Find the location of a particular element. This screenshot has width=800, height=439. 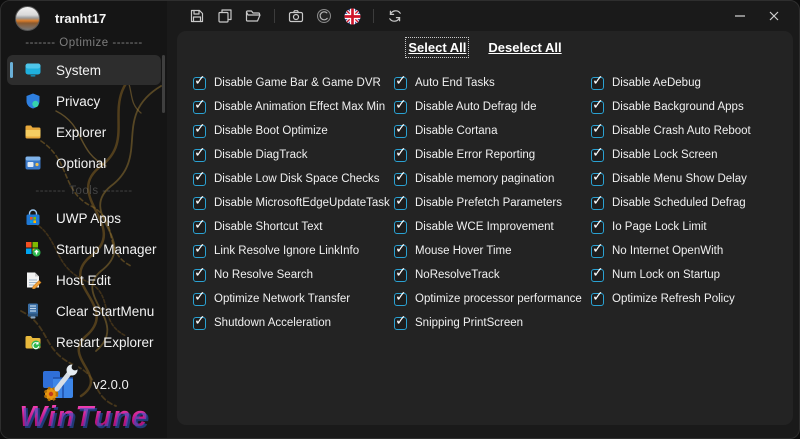

checkbox-item: Disable memory pagination is located at coordinates (492, 177).